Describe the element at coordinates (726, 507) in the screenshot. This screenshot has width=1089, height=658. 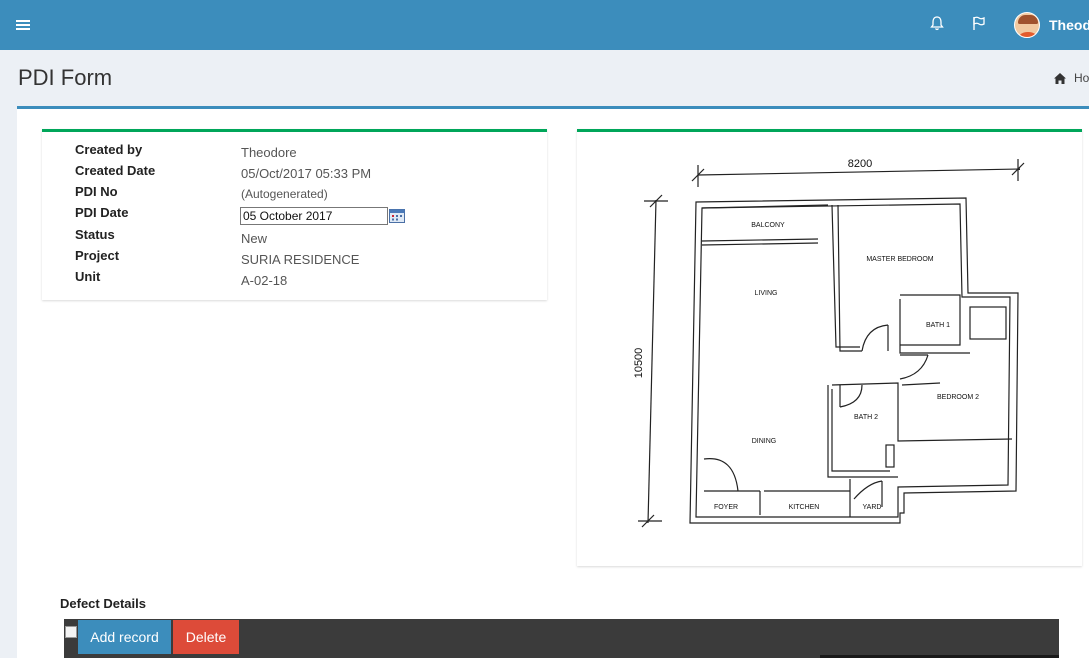
I see `foyer-label: FOYER` at that location.